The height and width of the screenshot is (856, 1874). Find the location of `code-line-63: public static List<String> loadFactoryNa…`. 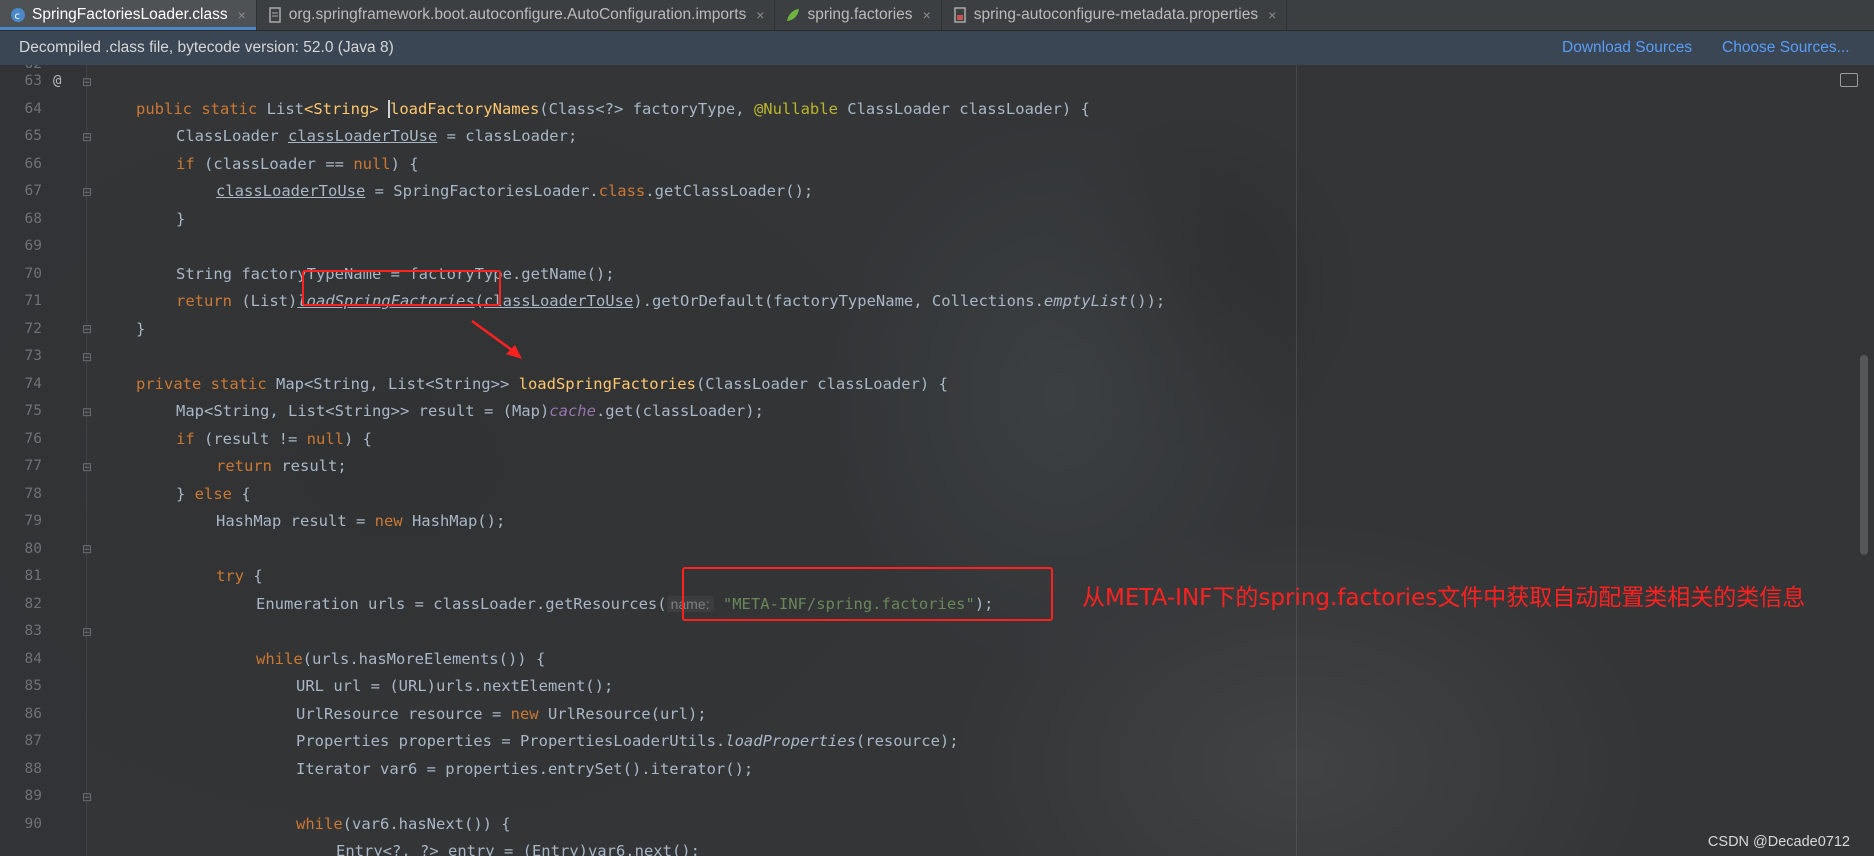

code-line-63: public static List<String> loadFactoryNa… is located at coordinates (613, 108).